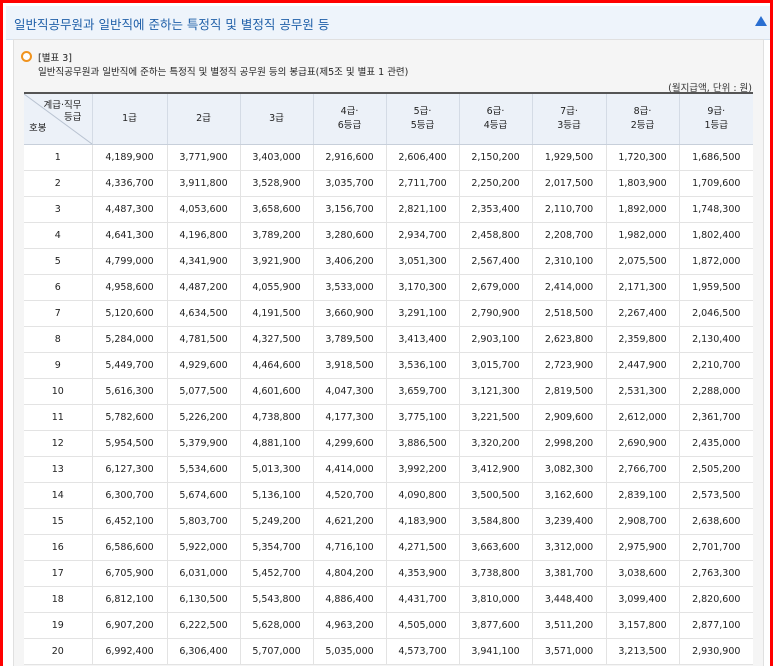 The image size is (773, 666). Describe the element at coordinates (62, 105) in the screenshot. I see `corner-top-line1: 계급·직무` at that location.